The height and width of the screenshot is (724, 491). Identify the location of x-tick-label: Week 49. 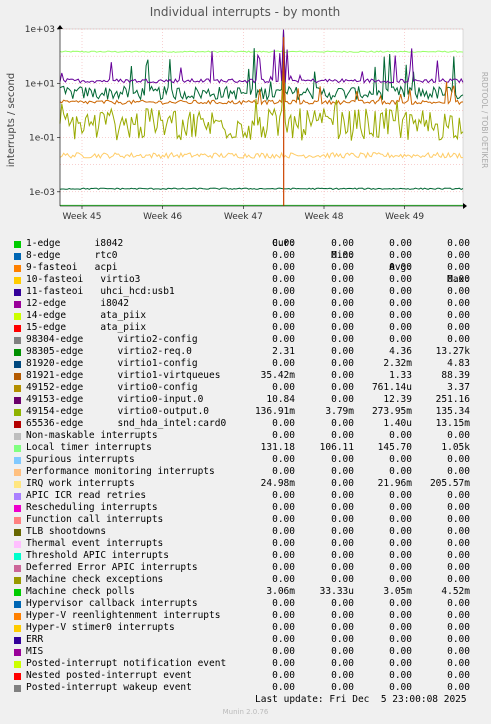
(404, 217).